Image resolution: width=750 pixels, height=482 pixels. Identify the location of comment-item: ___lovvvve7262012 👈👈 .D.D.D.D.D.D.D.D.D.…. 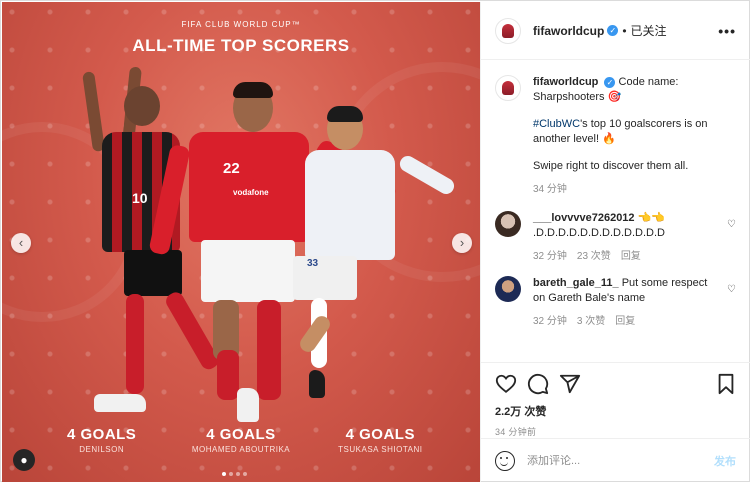
(615, 237).